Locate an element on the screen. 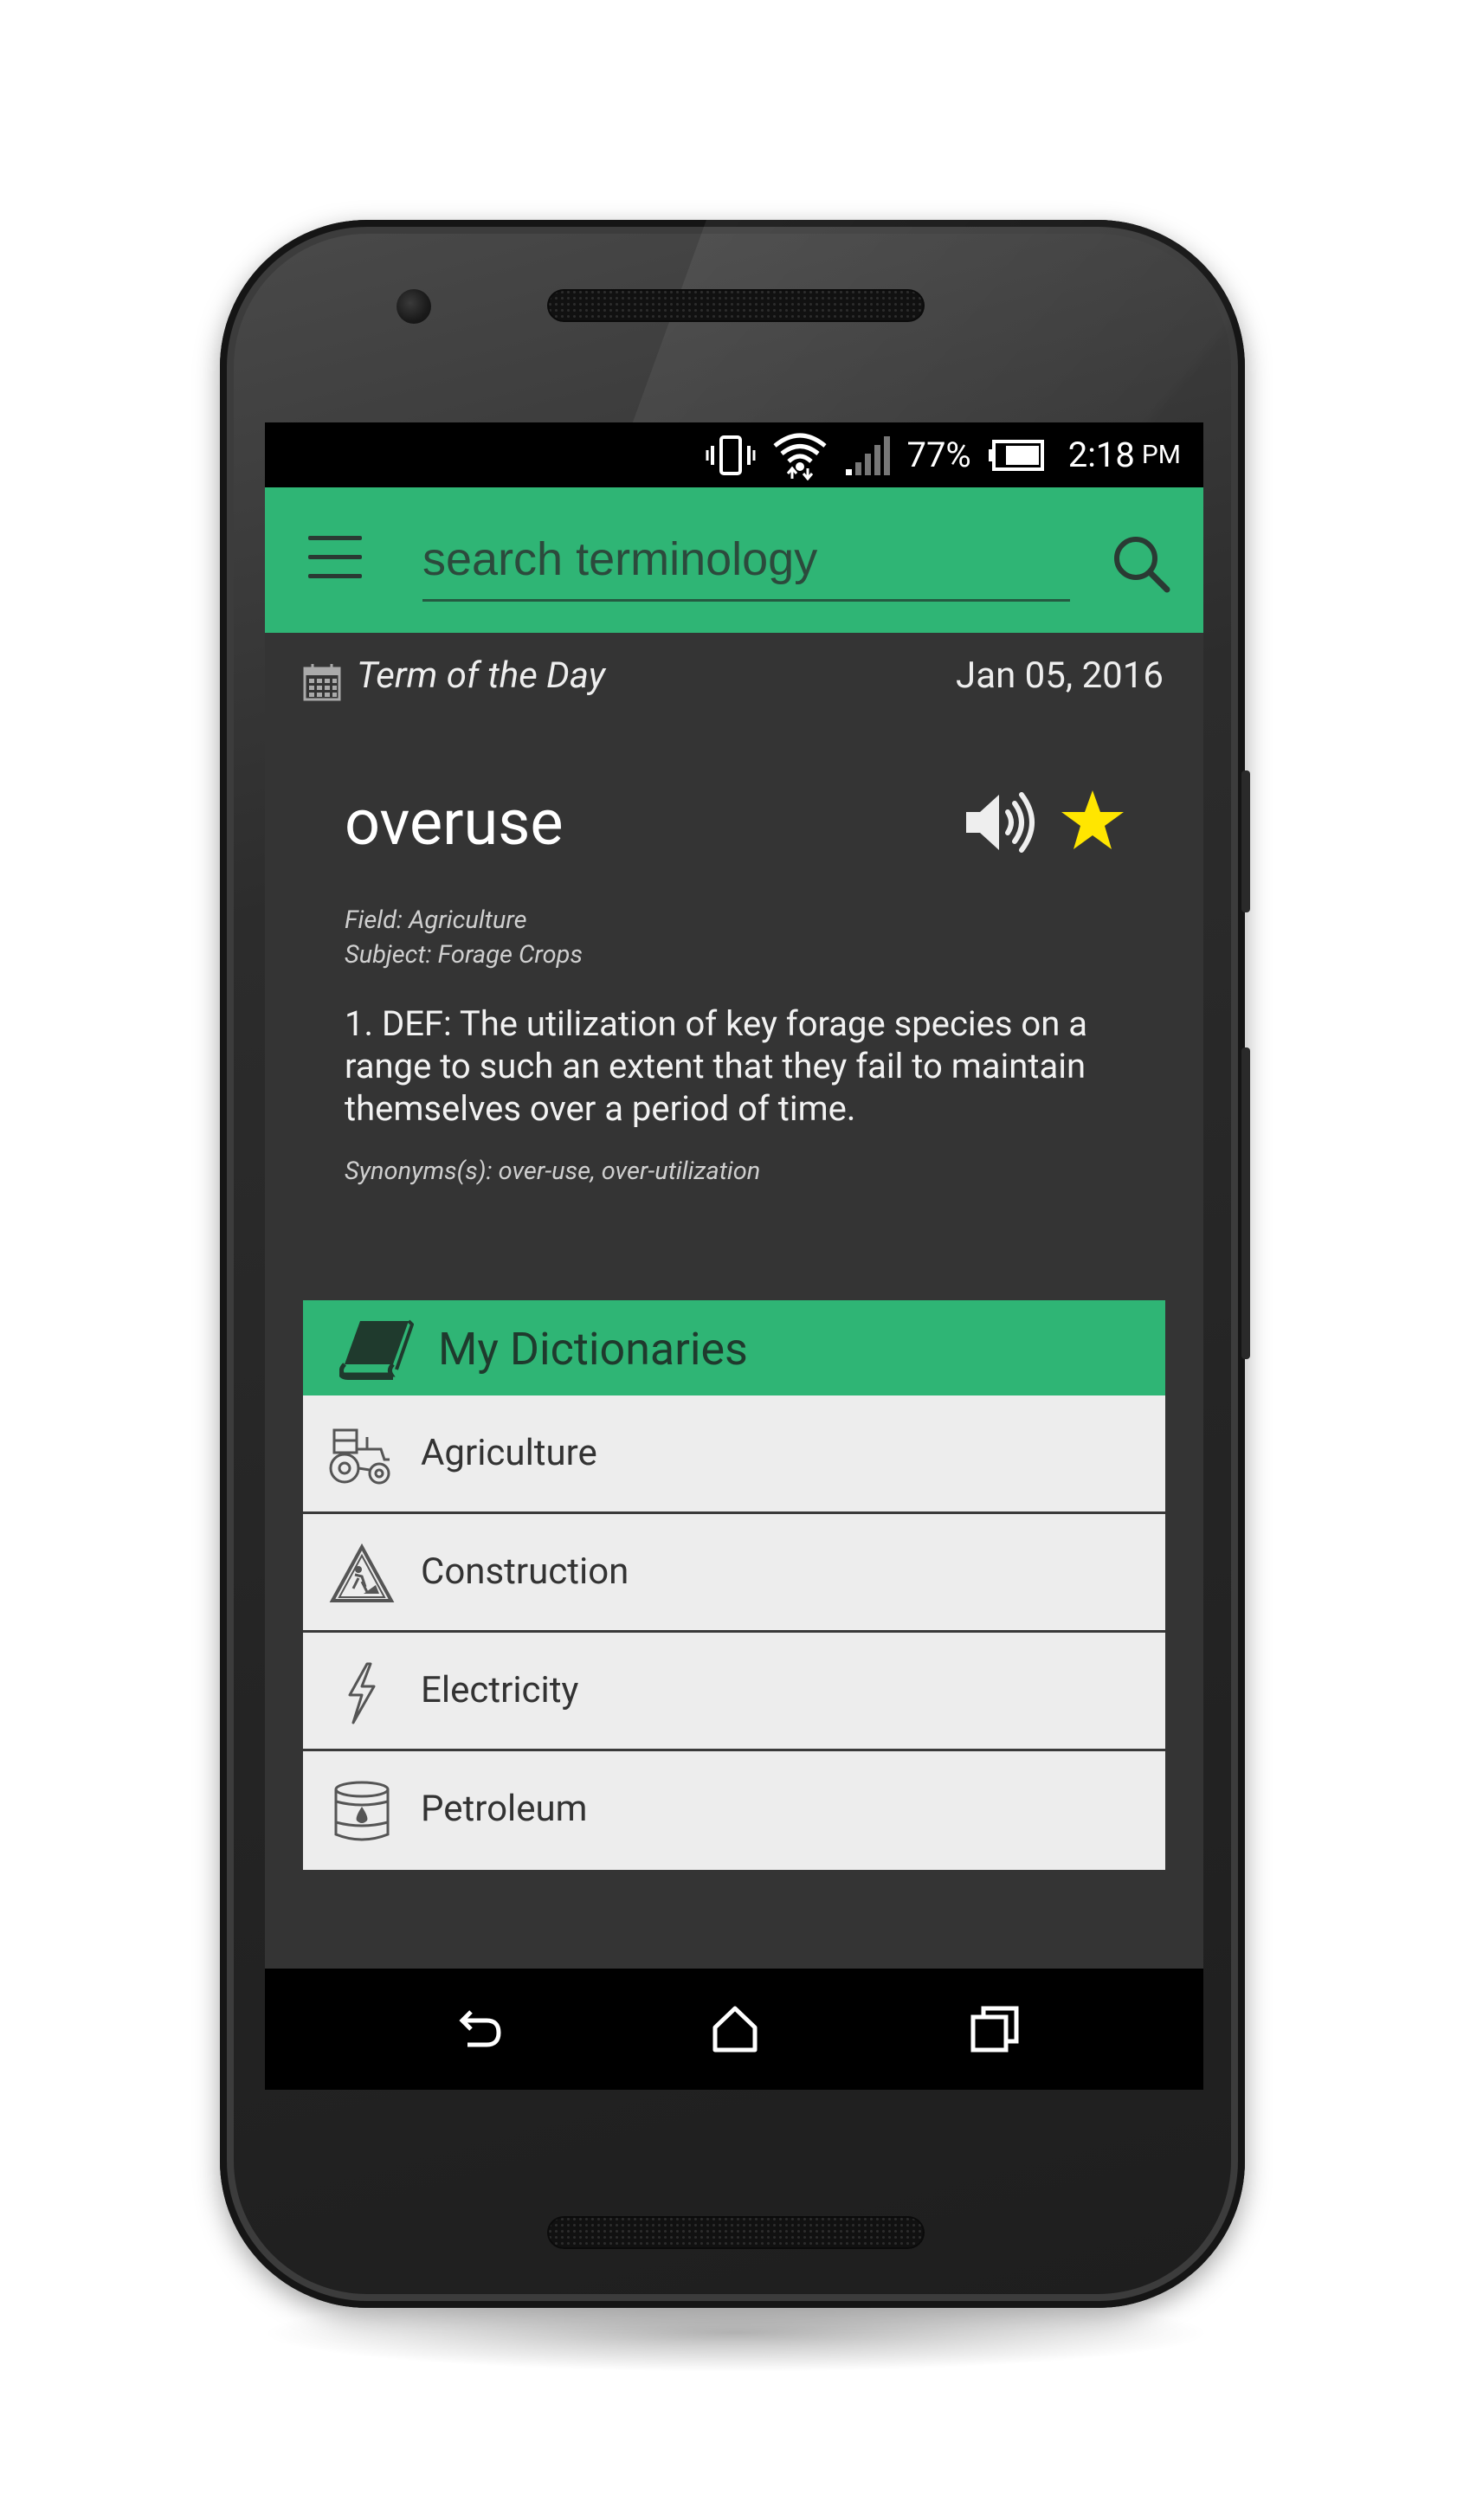 The height and width of the screenshot is (2520, 1470). lightning-bolt-icon is located at coordinates (362, 1693).